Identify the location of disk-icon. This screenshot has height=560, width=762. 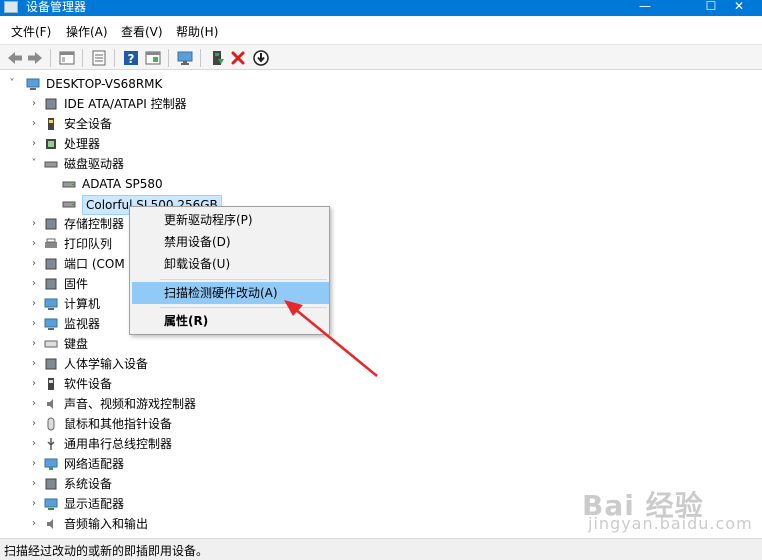
(69, 184).